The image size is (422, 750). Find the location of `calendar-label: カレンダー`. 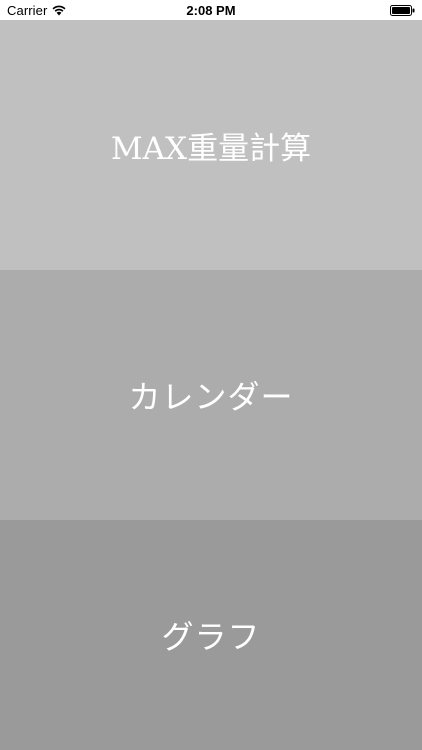

calendar-label: カレンダー is located at coordinates (211, 397).